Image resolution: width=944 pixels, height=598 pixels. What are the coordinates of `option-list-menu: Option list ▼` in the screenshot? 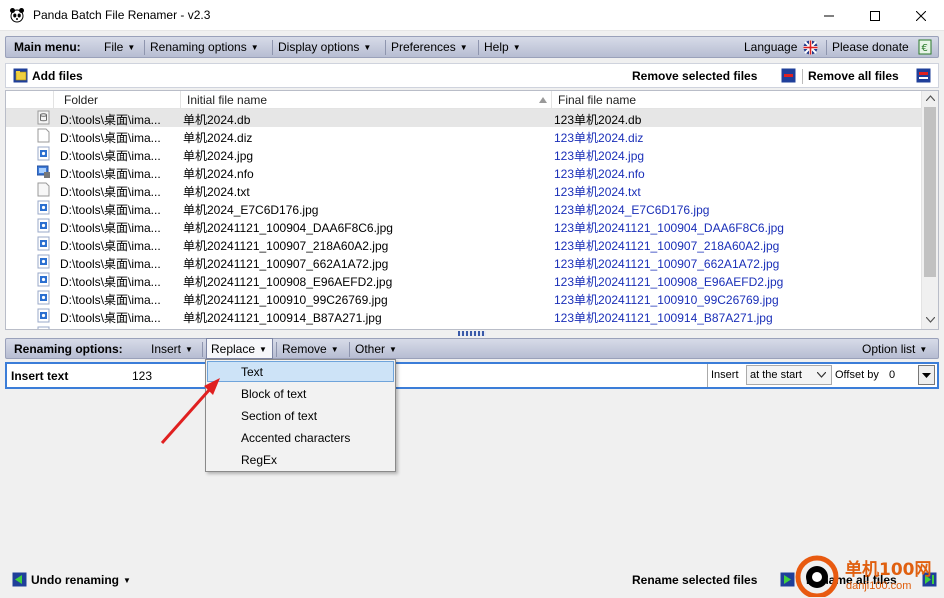 It's located at (894, 349).